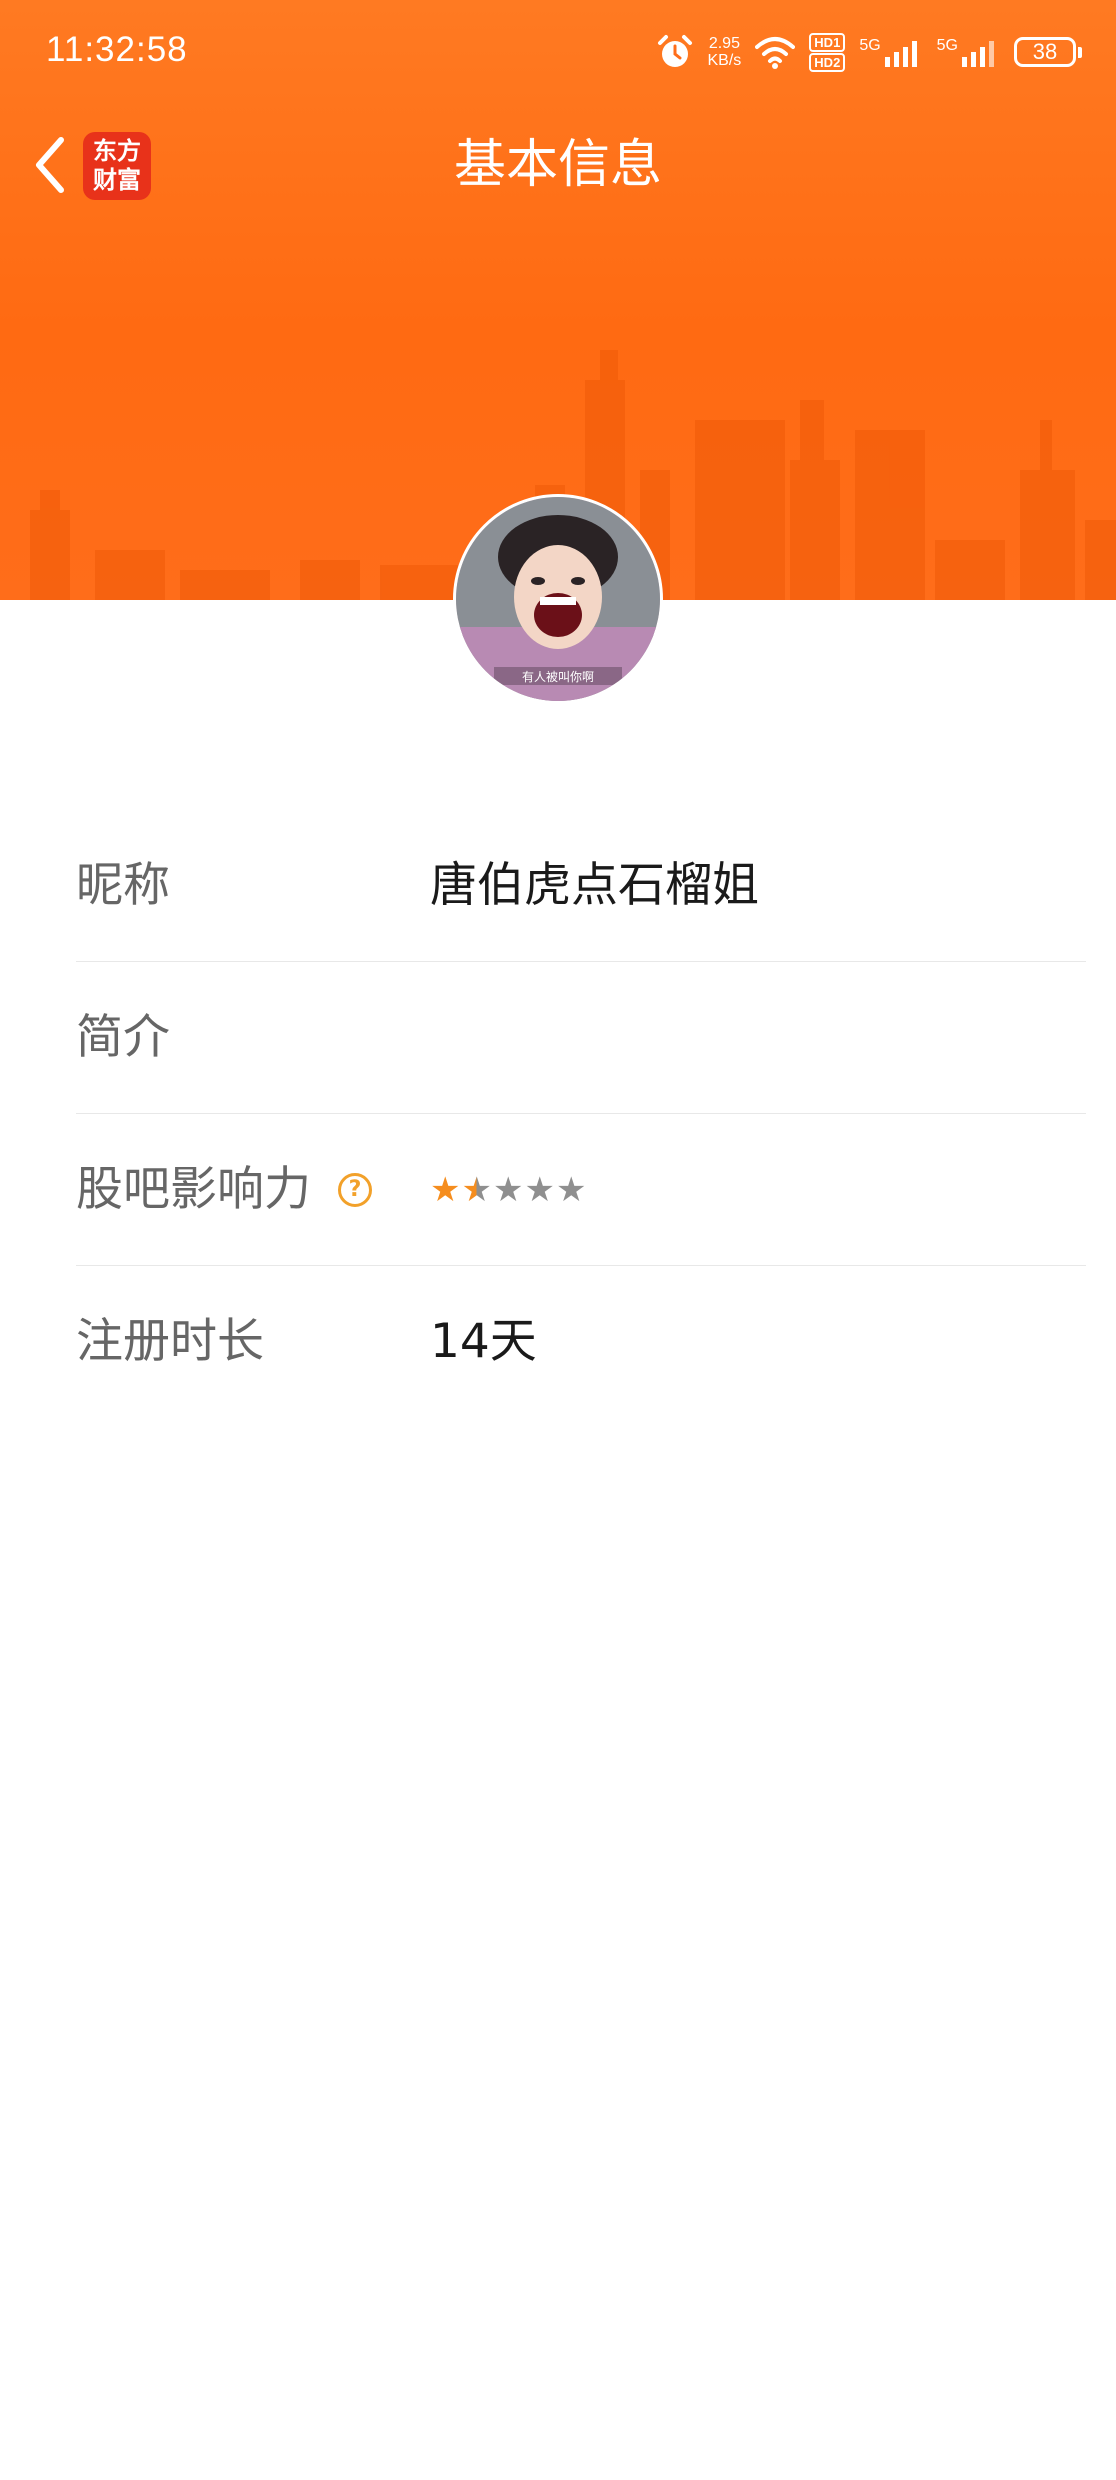  What do you see at coordinates (947, 45) in the screenshot?
I see `sim2-network-label: 5G` at bounding box center [947, 45].